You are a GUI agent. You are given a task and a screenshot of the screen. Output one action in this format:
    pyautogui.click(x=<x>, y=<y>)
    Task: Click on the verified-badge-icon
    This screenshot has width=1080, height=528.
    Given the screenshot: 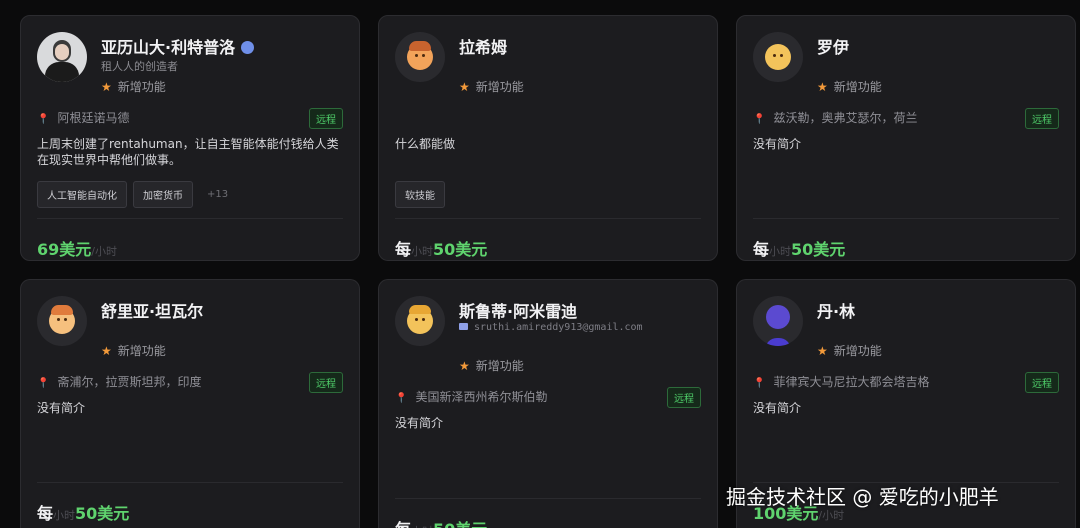 What is the action you would take?
    pyautogui.click(x=248, y=47)
    